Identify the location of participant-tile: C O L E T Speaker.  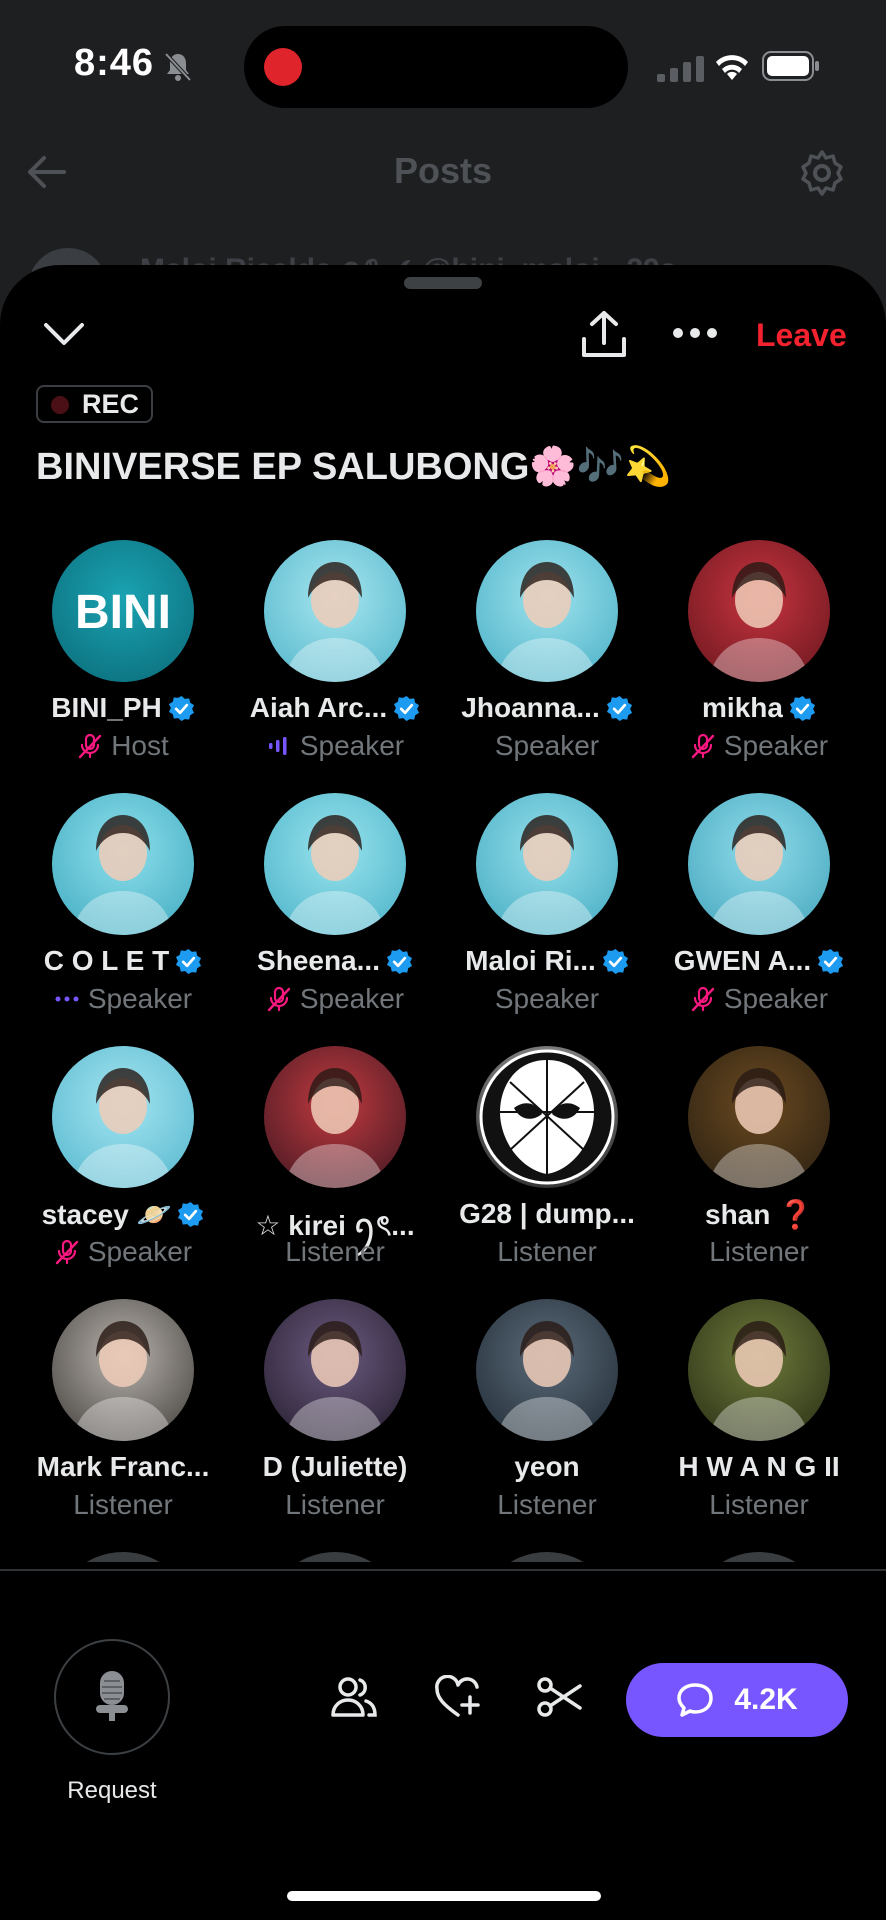
(123, 908).